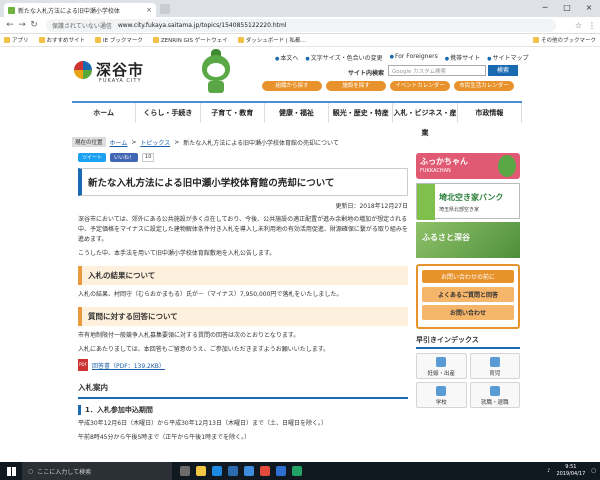 This screenshot has width=600, height=480. Describe the element at coordinates (578, 25) in the screenshot. I see `star-icon: ☆` at that location.